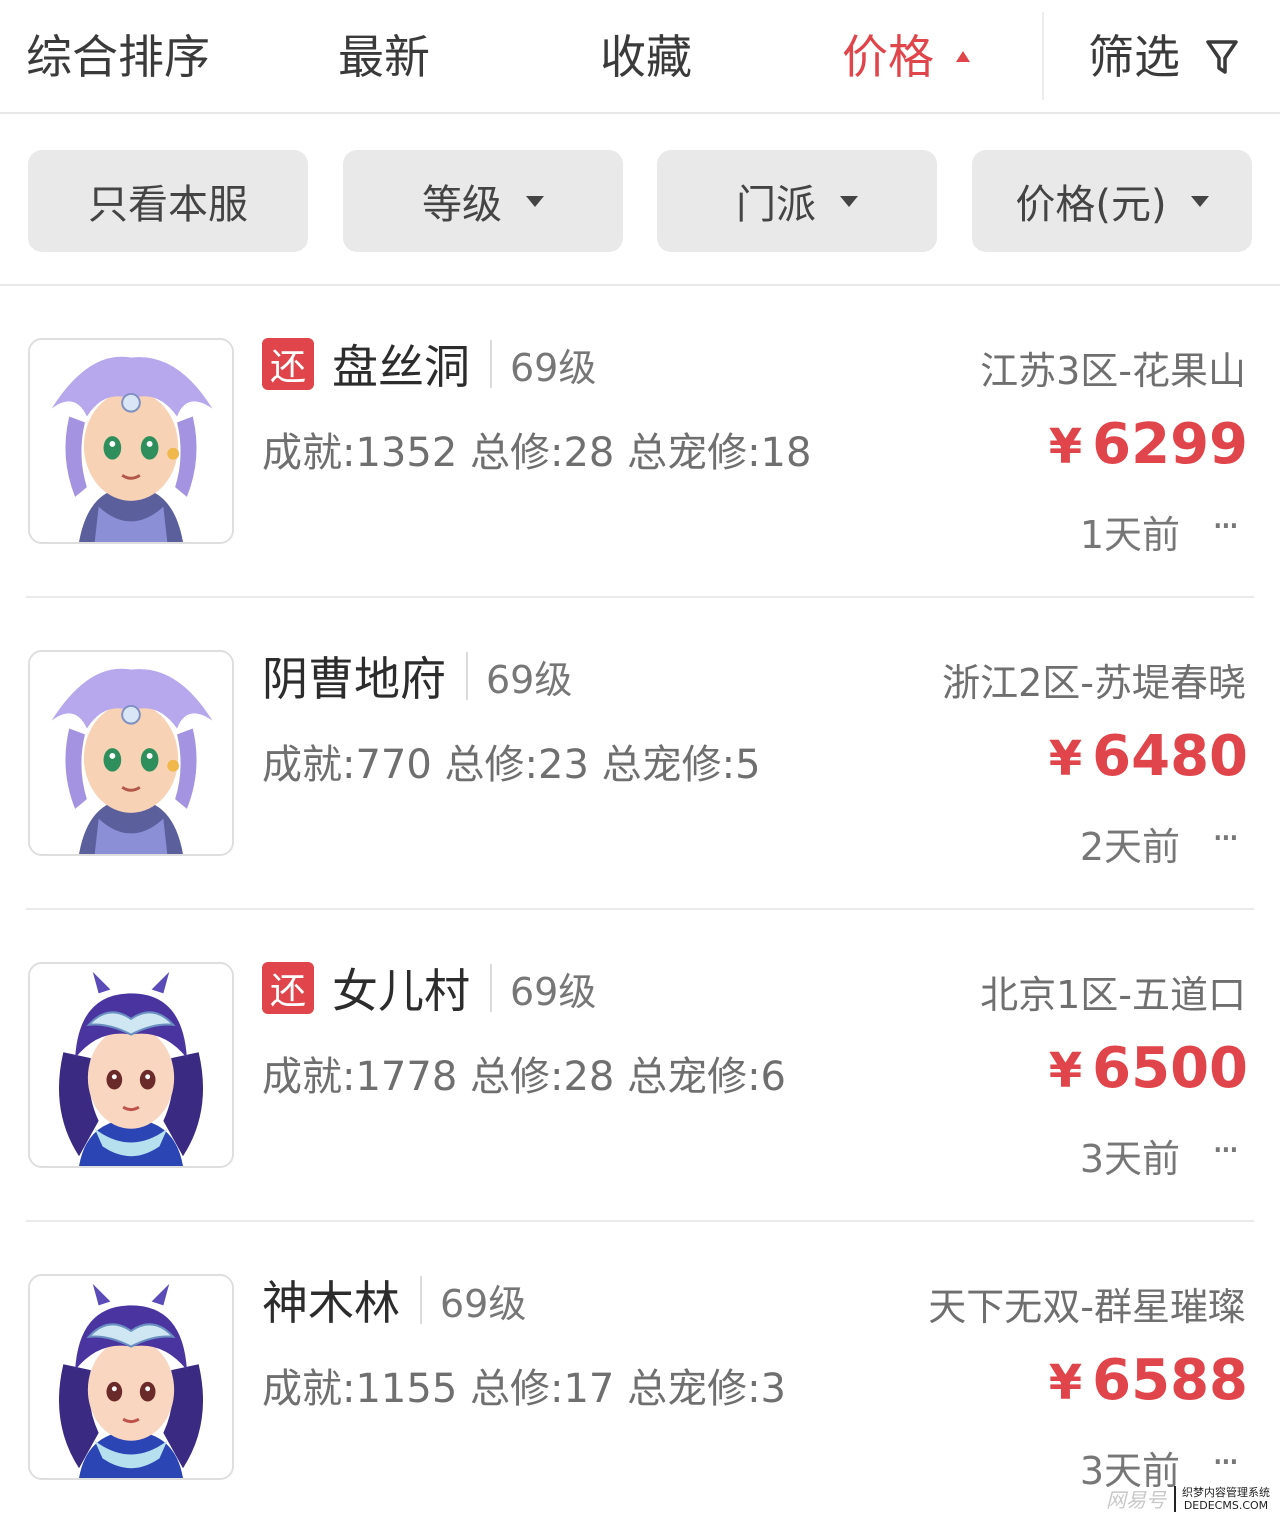 The width and height of the screenshot is (1280, 1519). What do you see at coordinates (401, 991) in the screenshot?
I see `school-name: 女儿村` at bounding box center [401, 991].